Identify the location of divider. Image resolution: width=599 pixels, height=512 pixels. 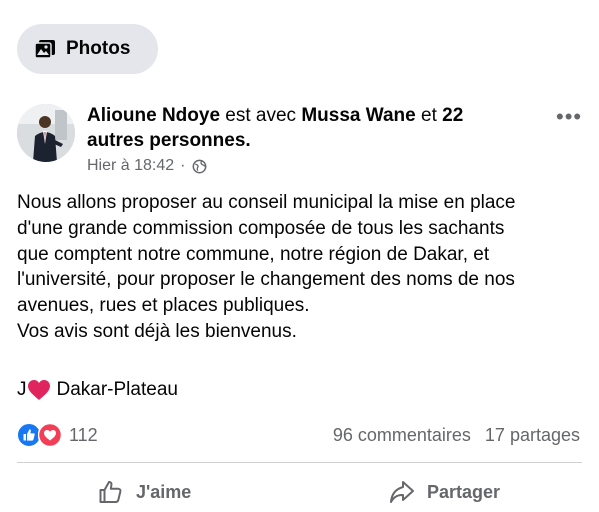
(299, 462).